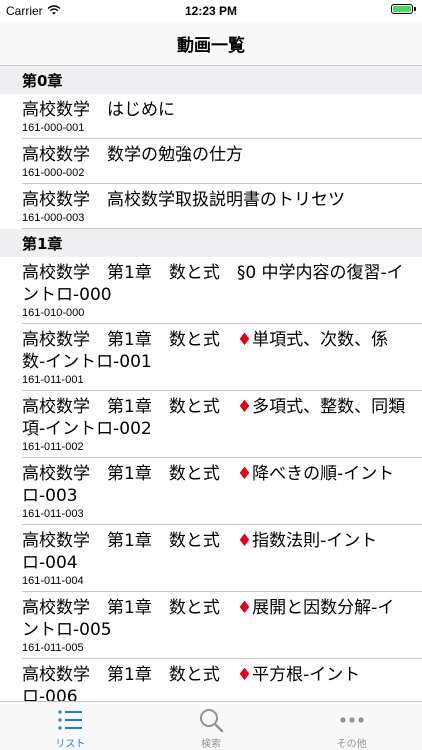  I want to click on list-item-code: 161-000-002, so click(53, 173).